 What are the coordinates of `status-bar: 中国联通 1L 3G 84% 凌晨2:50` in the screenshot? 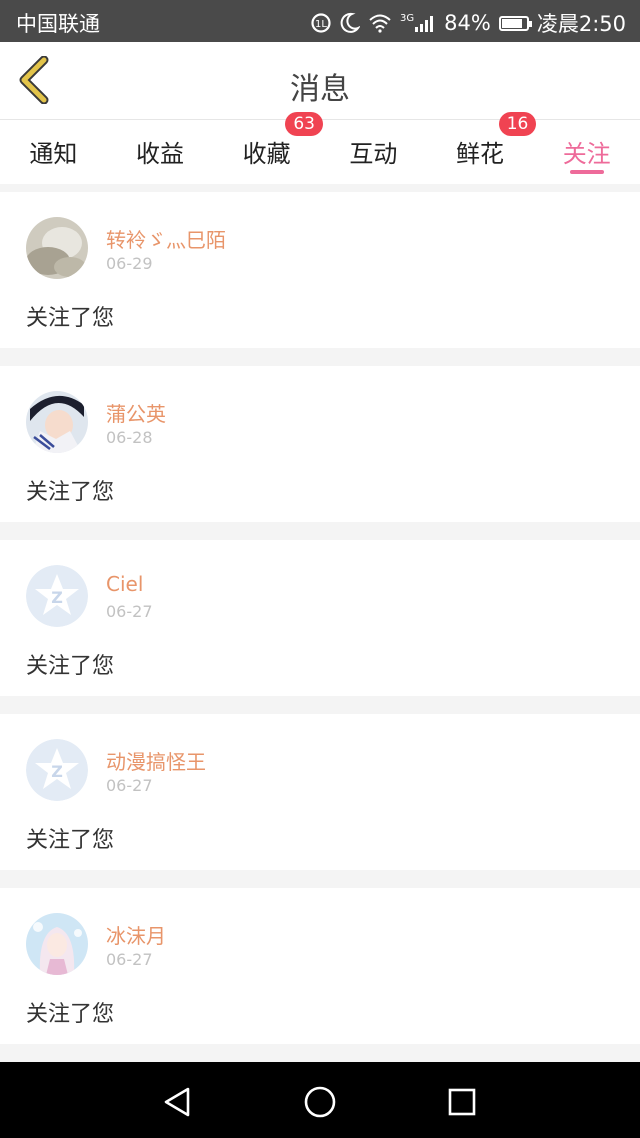 It's located at (320, 21).